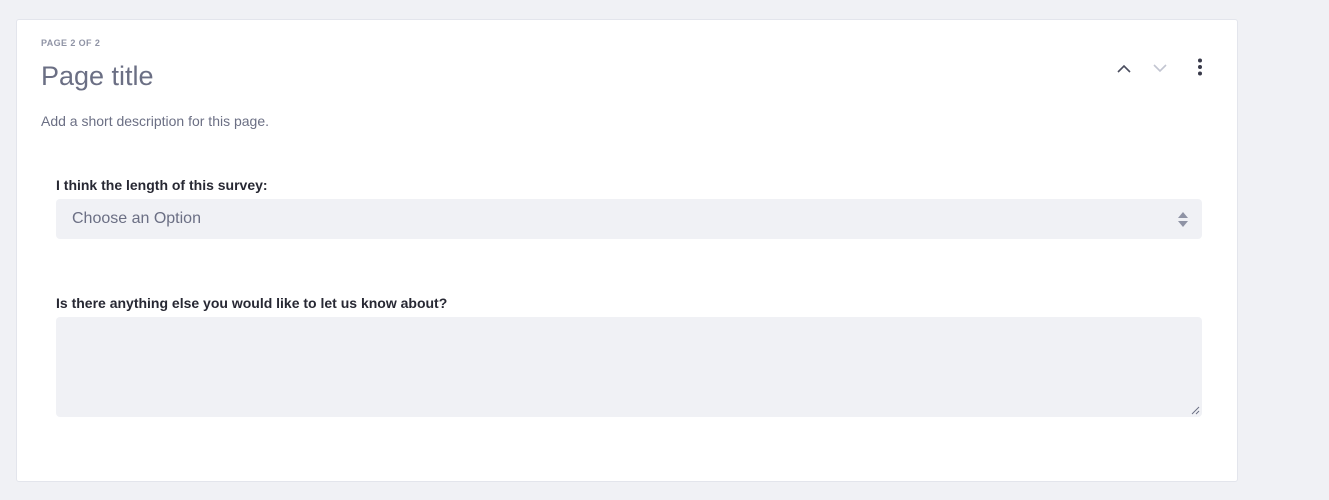 The image size is (1329, 500). Describe the element at coordinates (1183, 219) in the screenshot. I see `sort-arrows-icon` at that location.